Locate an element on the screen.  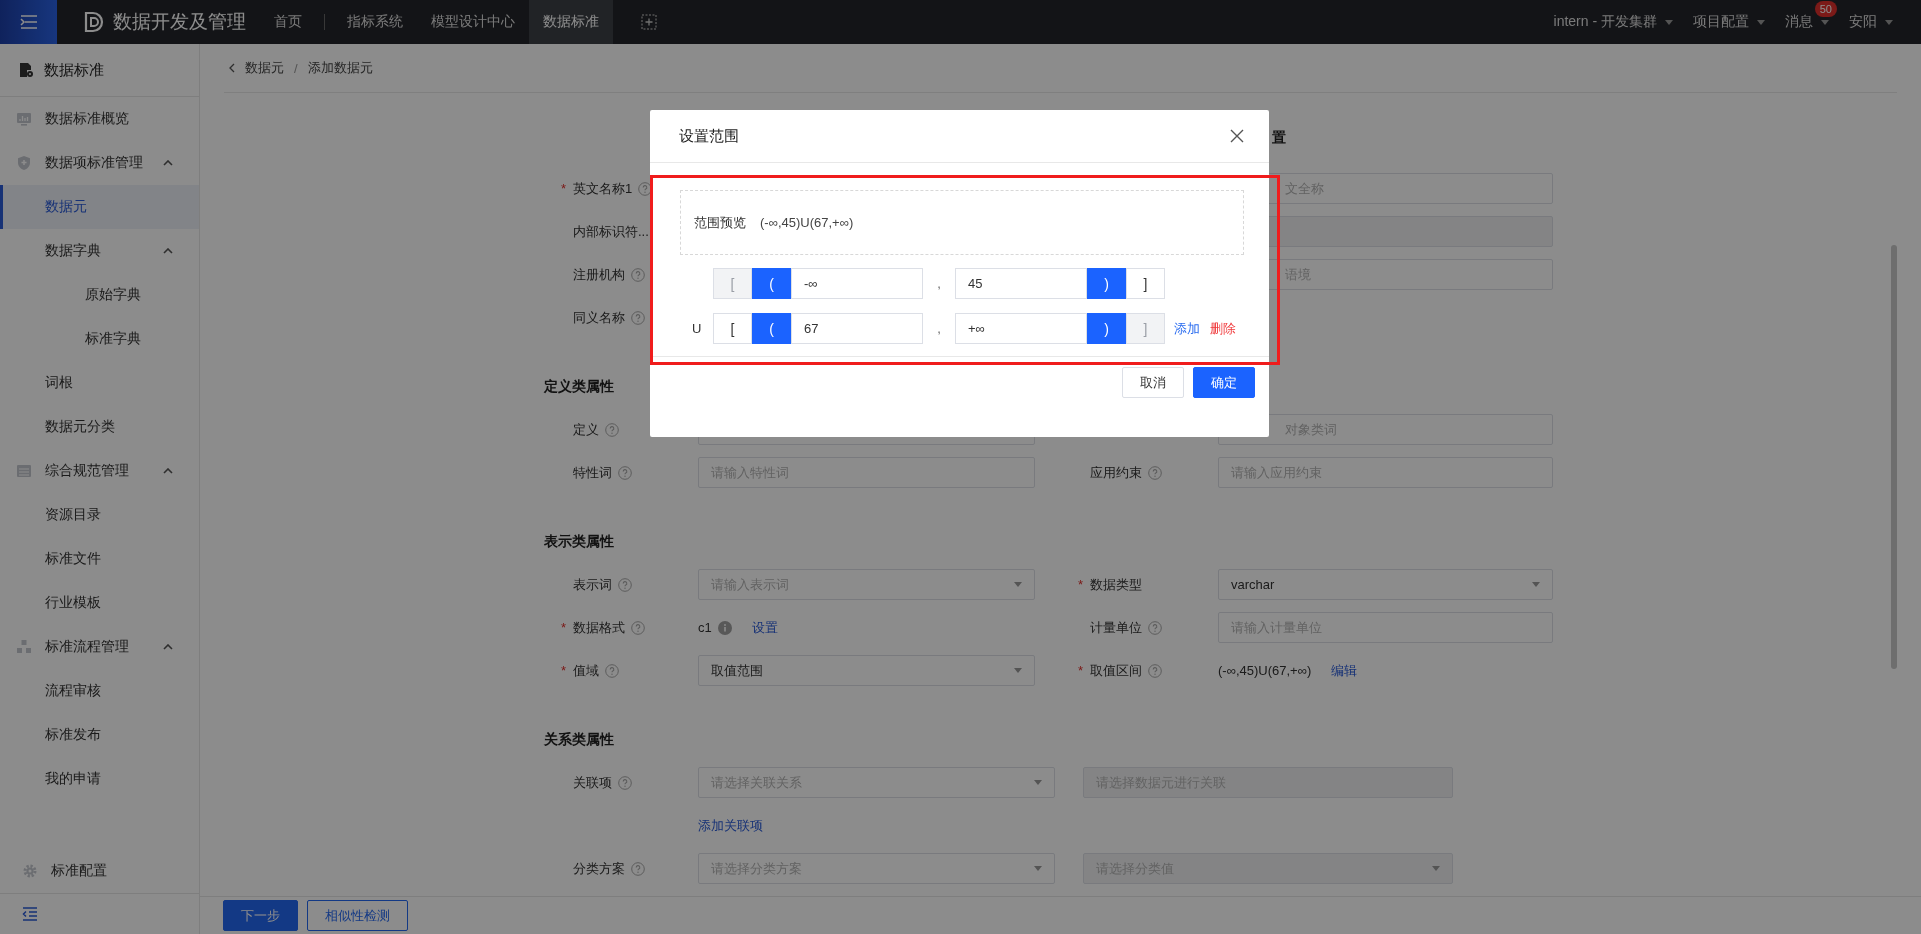
sidebar-item: 数据元 is located at coordinates (99, 207).